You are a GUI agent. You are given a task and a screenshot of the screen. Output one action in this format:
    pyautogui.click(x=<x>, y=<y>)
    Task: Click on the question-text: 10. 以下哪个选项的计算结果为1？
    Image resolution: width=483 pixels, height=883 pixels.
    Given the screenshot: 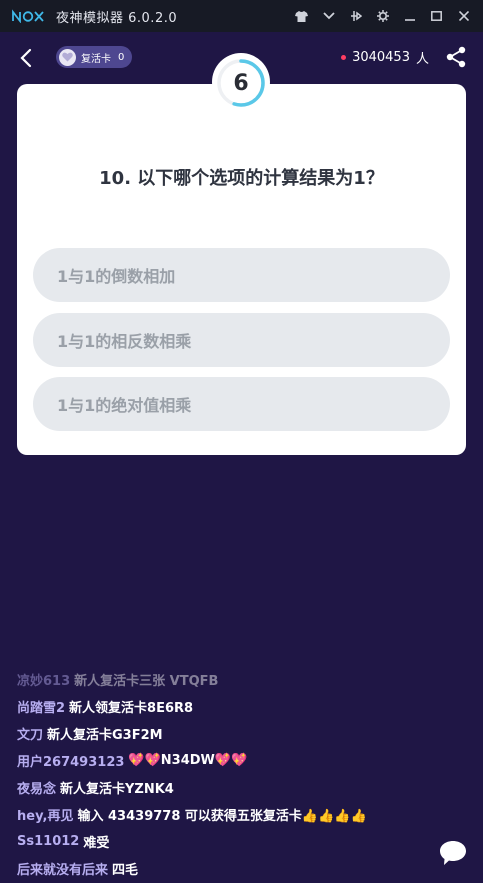 What is the action you would take?
    pyautogui.click(x=241, y=178)
    